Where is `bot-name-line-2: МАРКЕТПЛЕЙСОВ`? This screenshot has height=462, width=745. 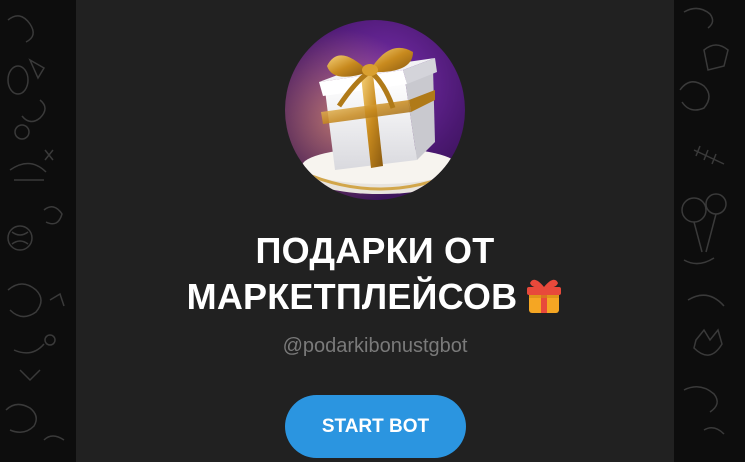
bot-name-line-2: МАРКЕТПЛЕЙСОВ is located at coordinates (375, 297).